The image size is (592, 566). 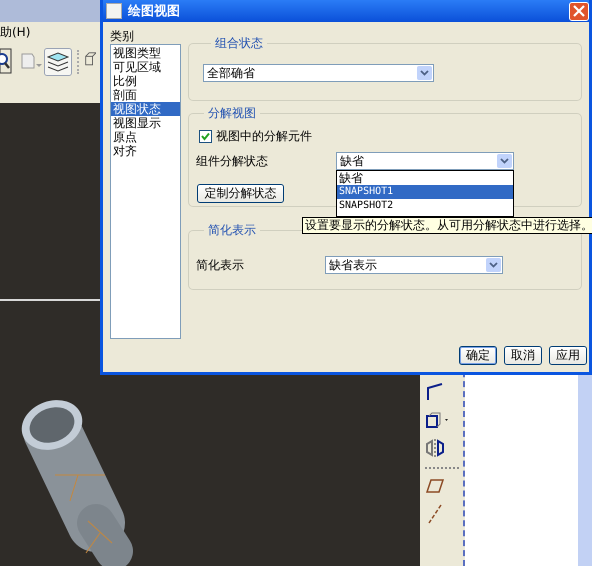 What do you see at coordinates (478, 355) in the screenshot?
I see `dialog-button: 确定` at bounding box center [478, 355].